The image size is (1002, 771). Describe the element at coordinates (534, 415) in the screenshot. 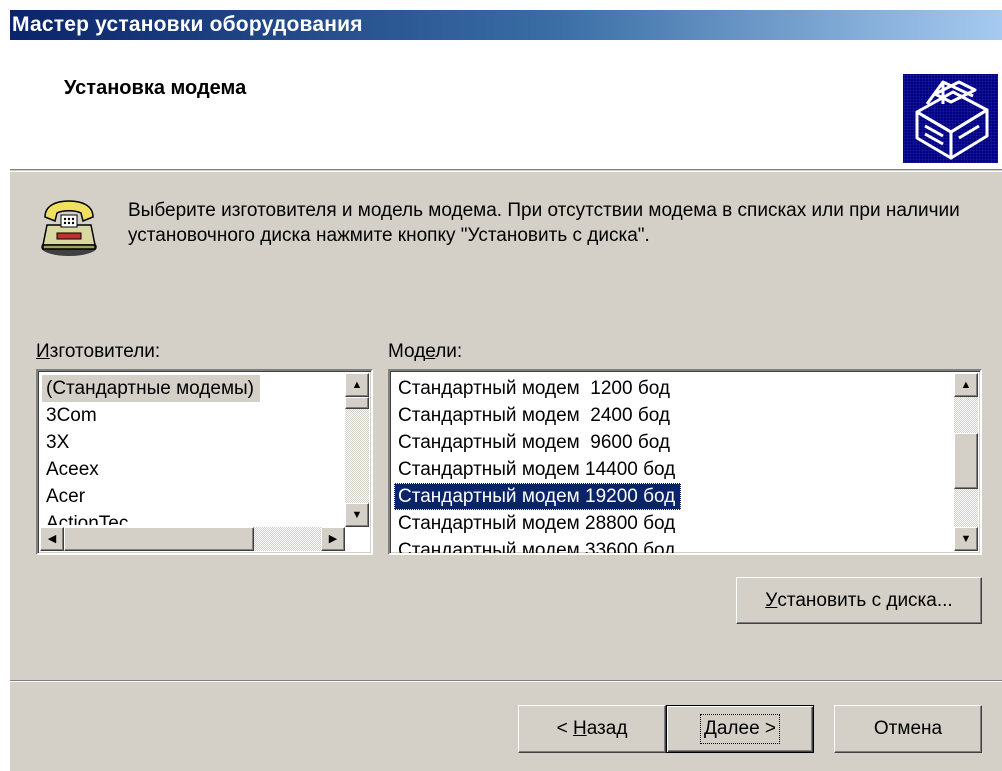

I see `list-item-label: Стандартный модем 2400 бод` at that location.